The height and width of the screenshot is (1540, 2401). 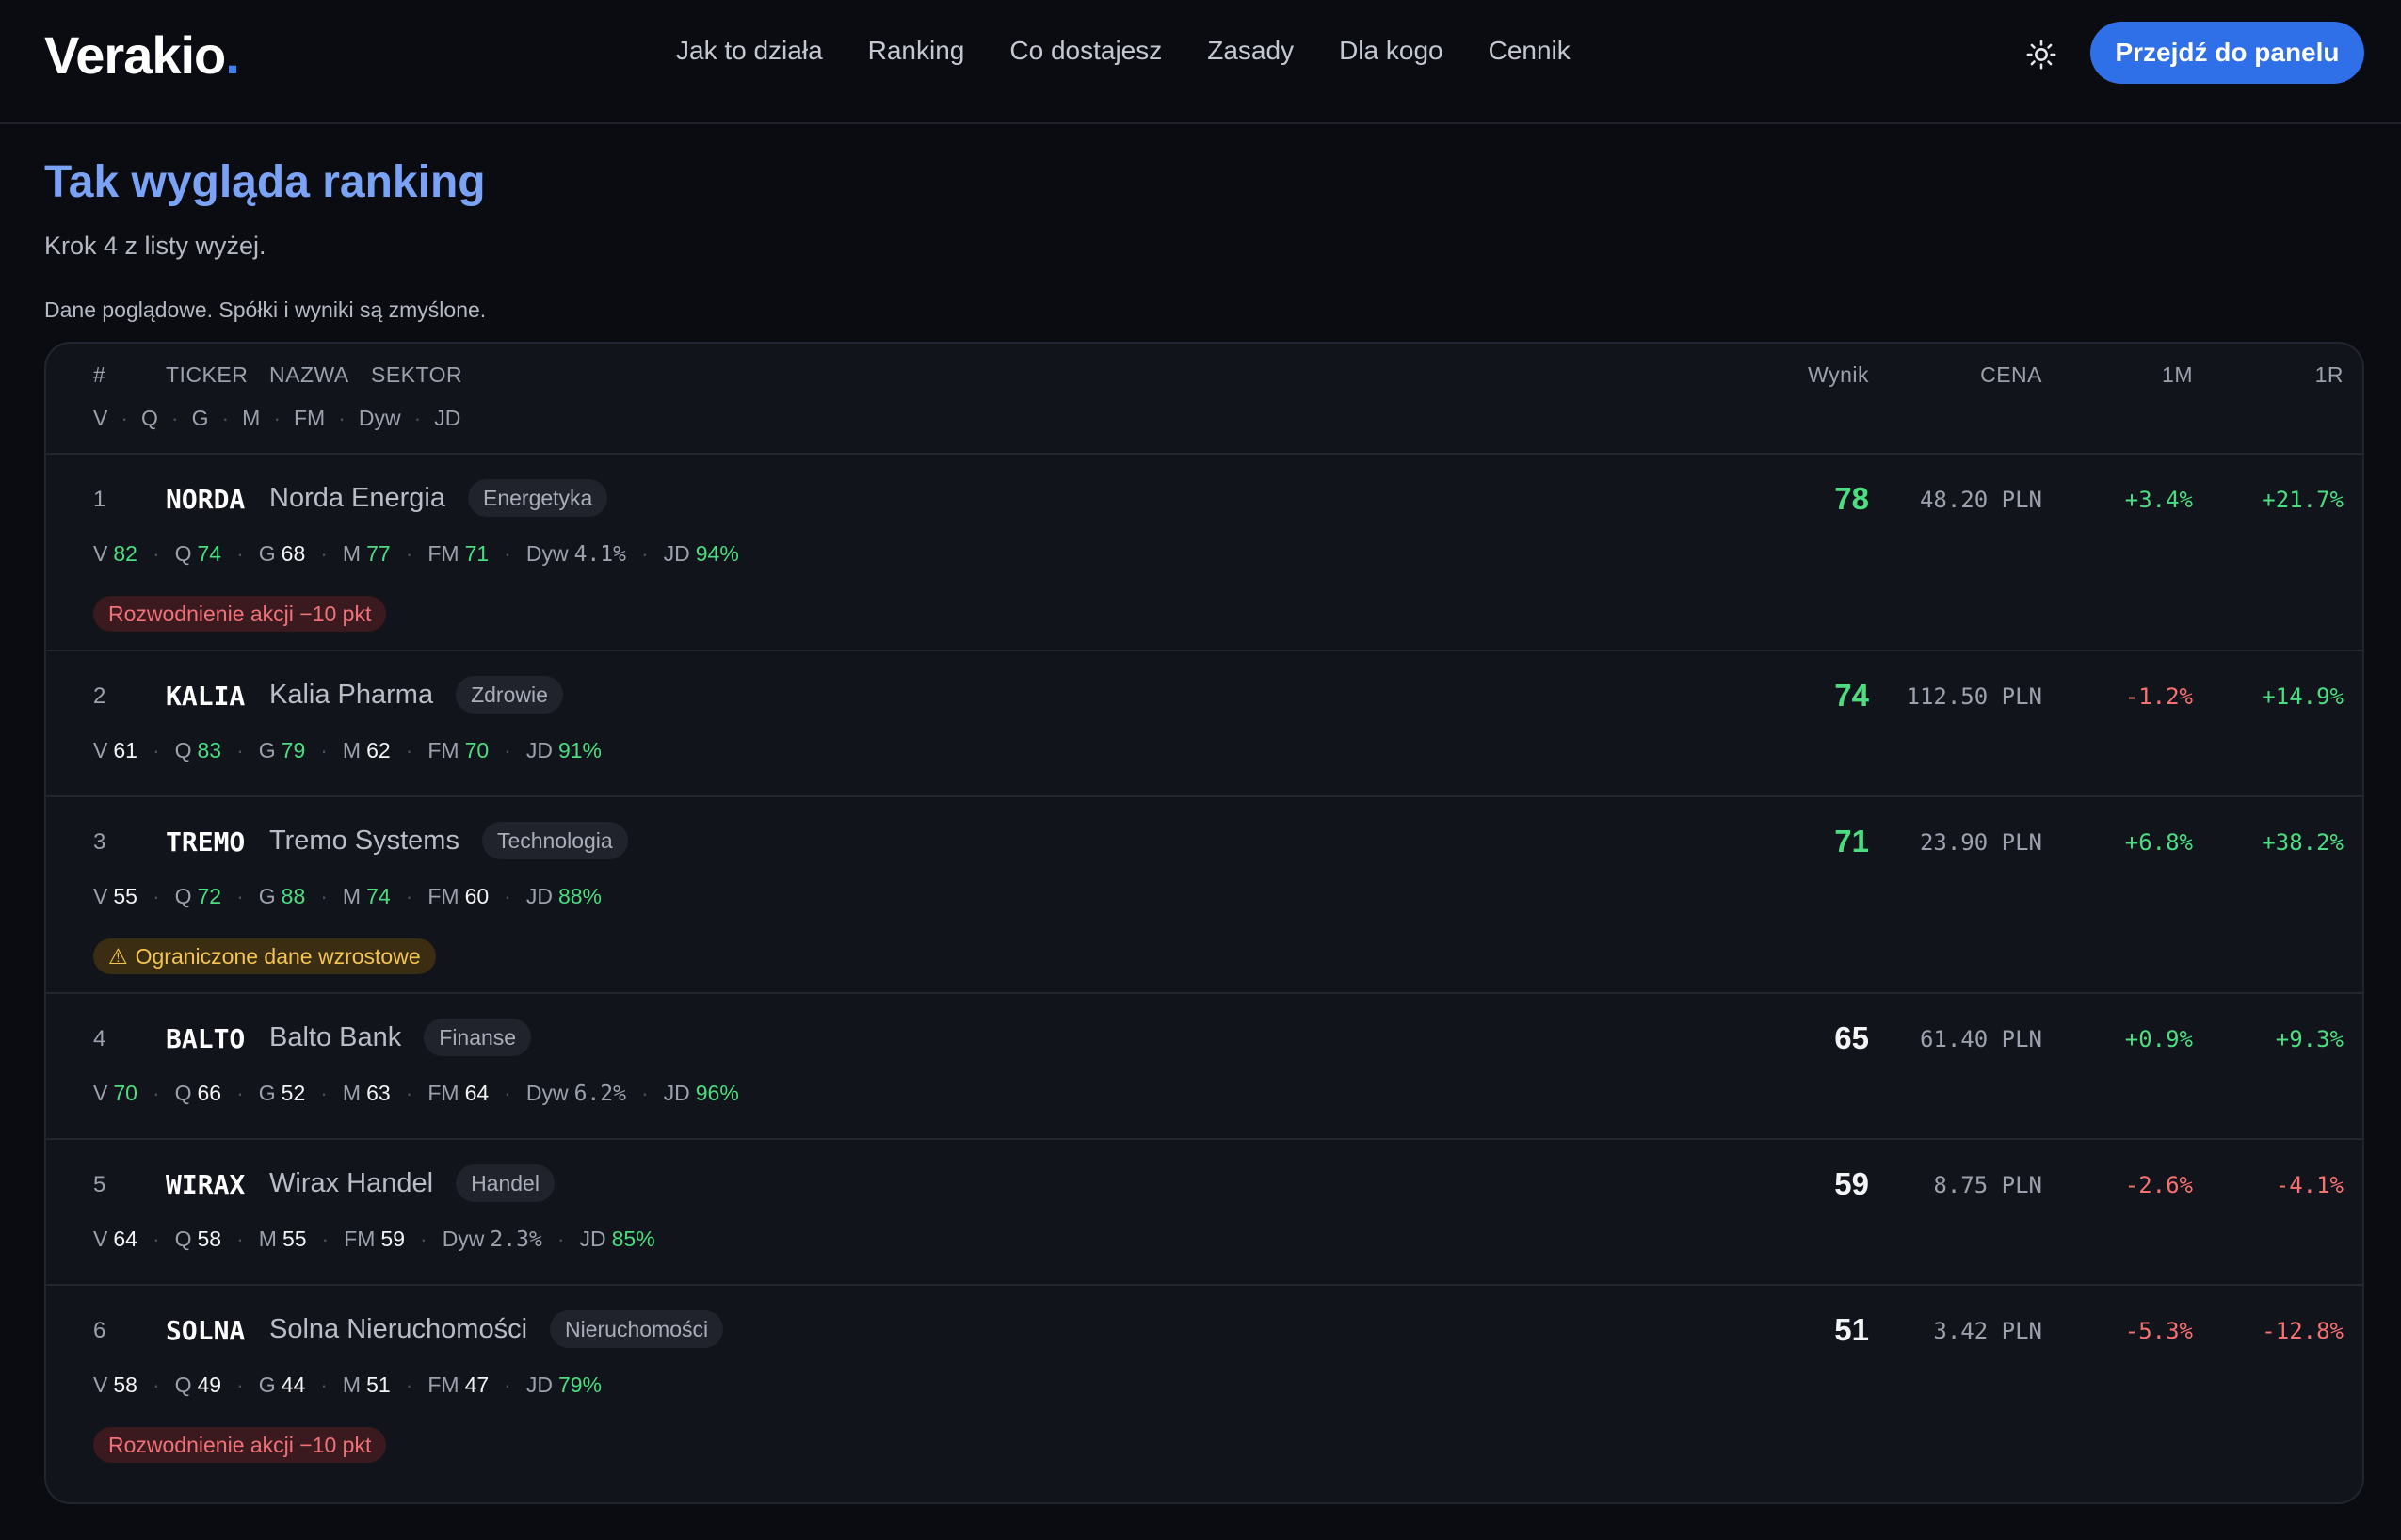 I want to click on row-metrics: V 55 · Q 72 · G 88 · M 74 · FM 60 · JD 88%, so click(x=347, y=896).